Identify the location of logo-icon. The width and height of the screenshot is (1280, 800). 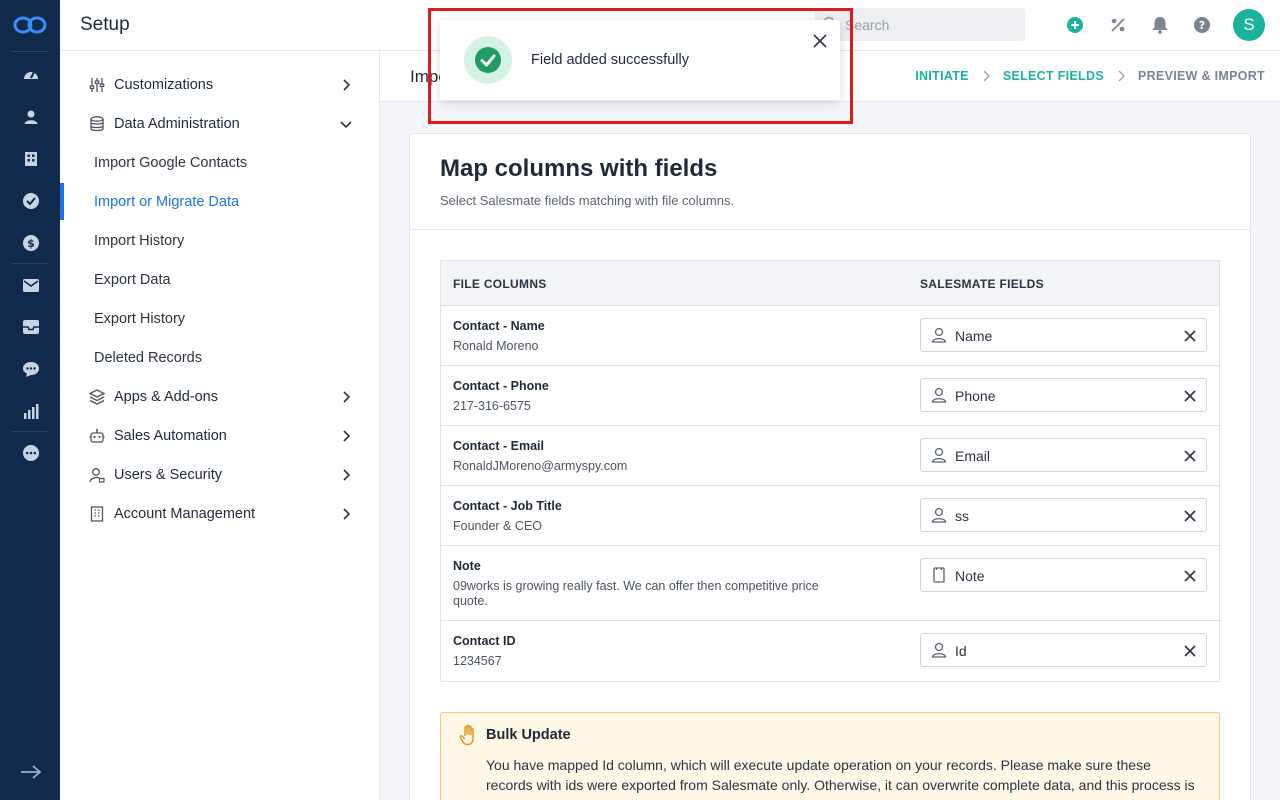
(30, 25).